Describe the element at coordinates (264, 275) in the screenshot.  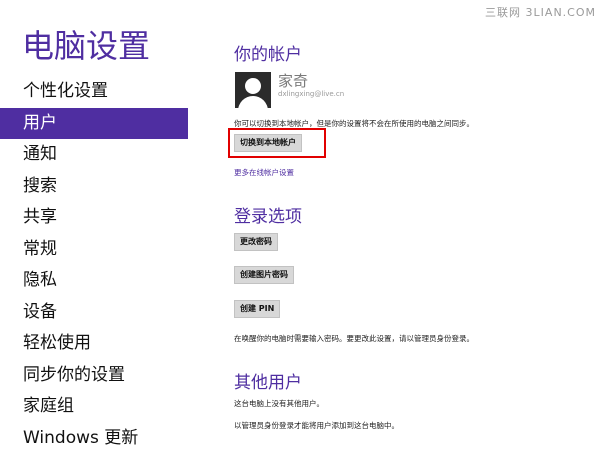
I see `create-picture-password-button: 创建图片密码` at that location.